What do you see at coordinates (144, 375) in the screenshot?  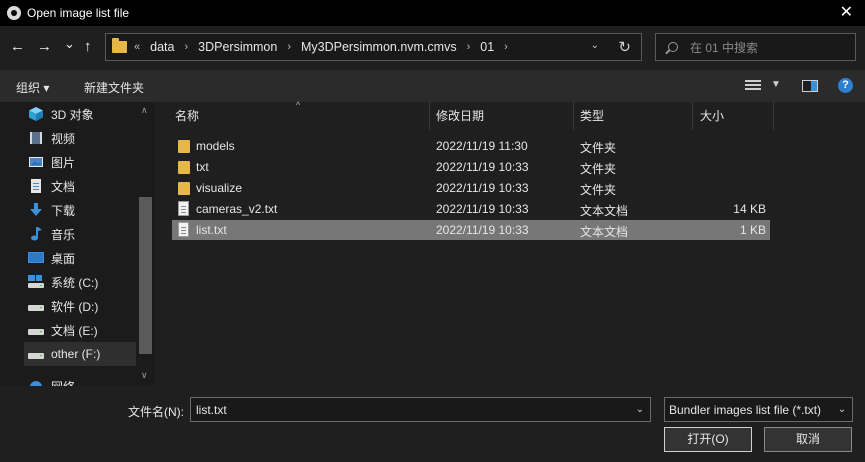 I see `scroll-down-icon: ∨` at bounding box center [144, 375].